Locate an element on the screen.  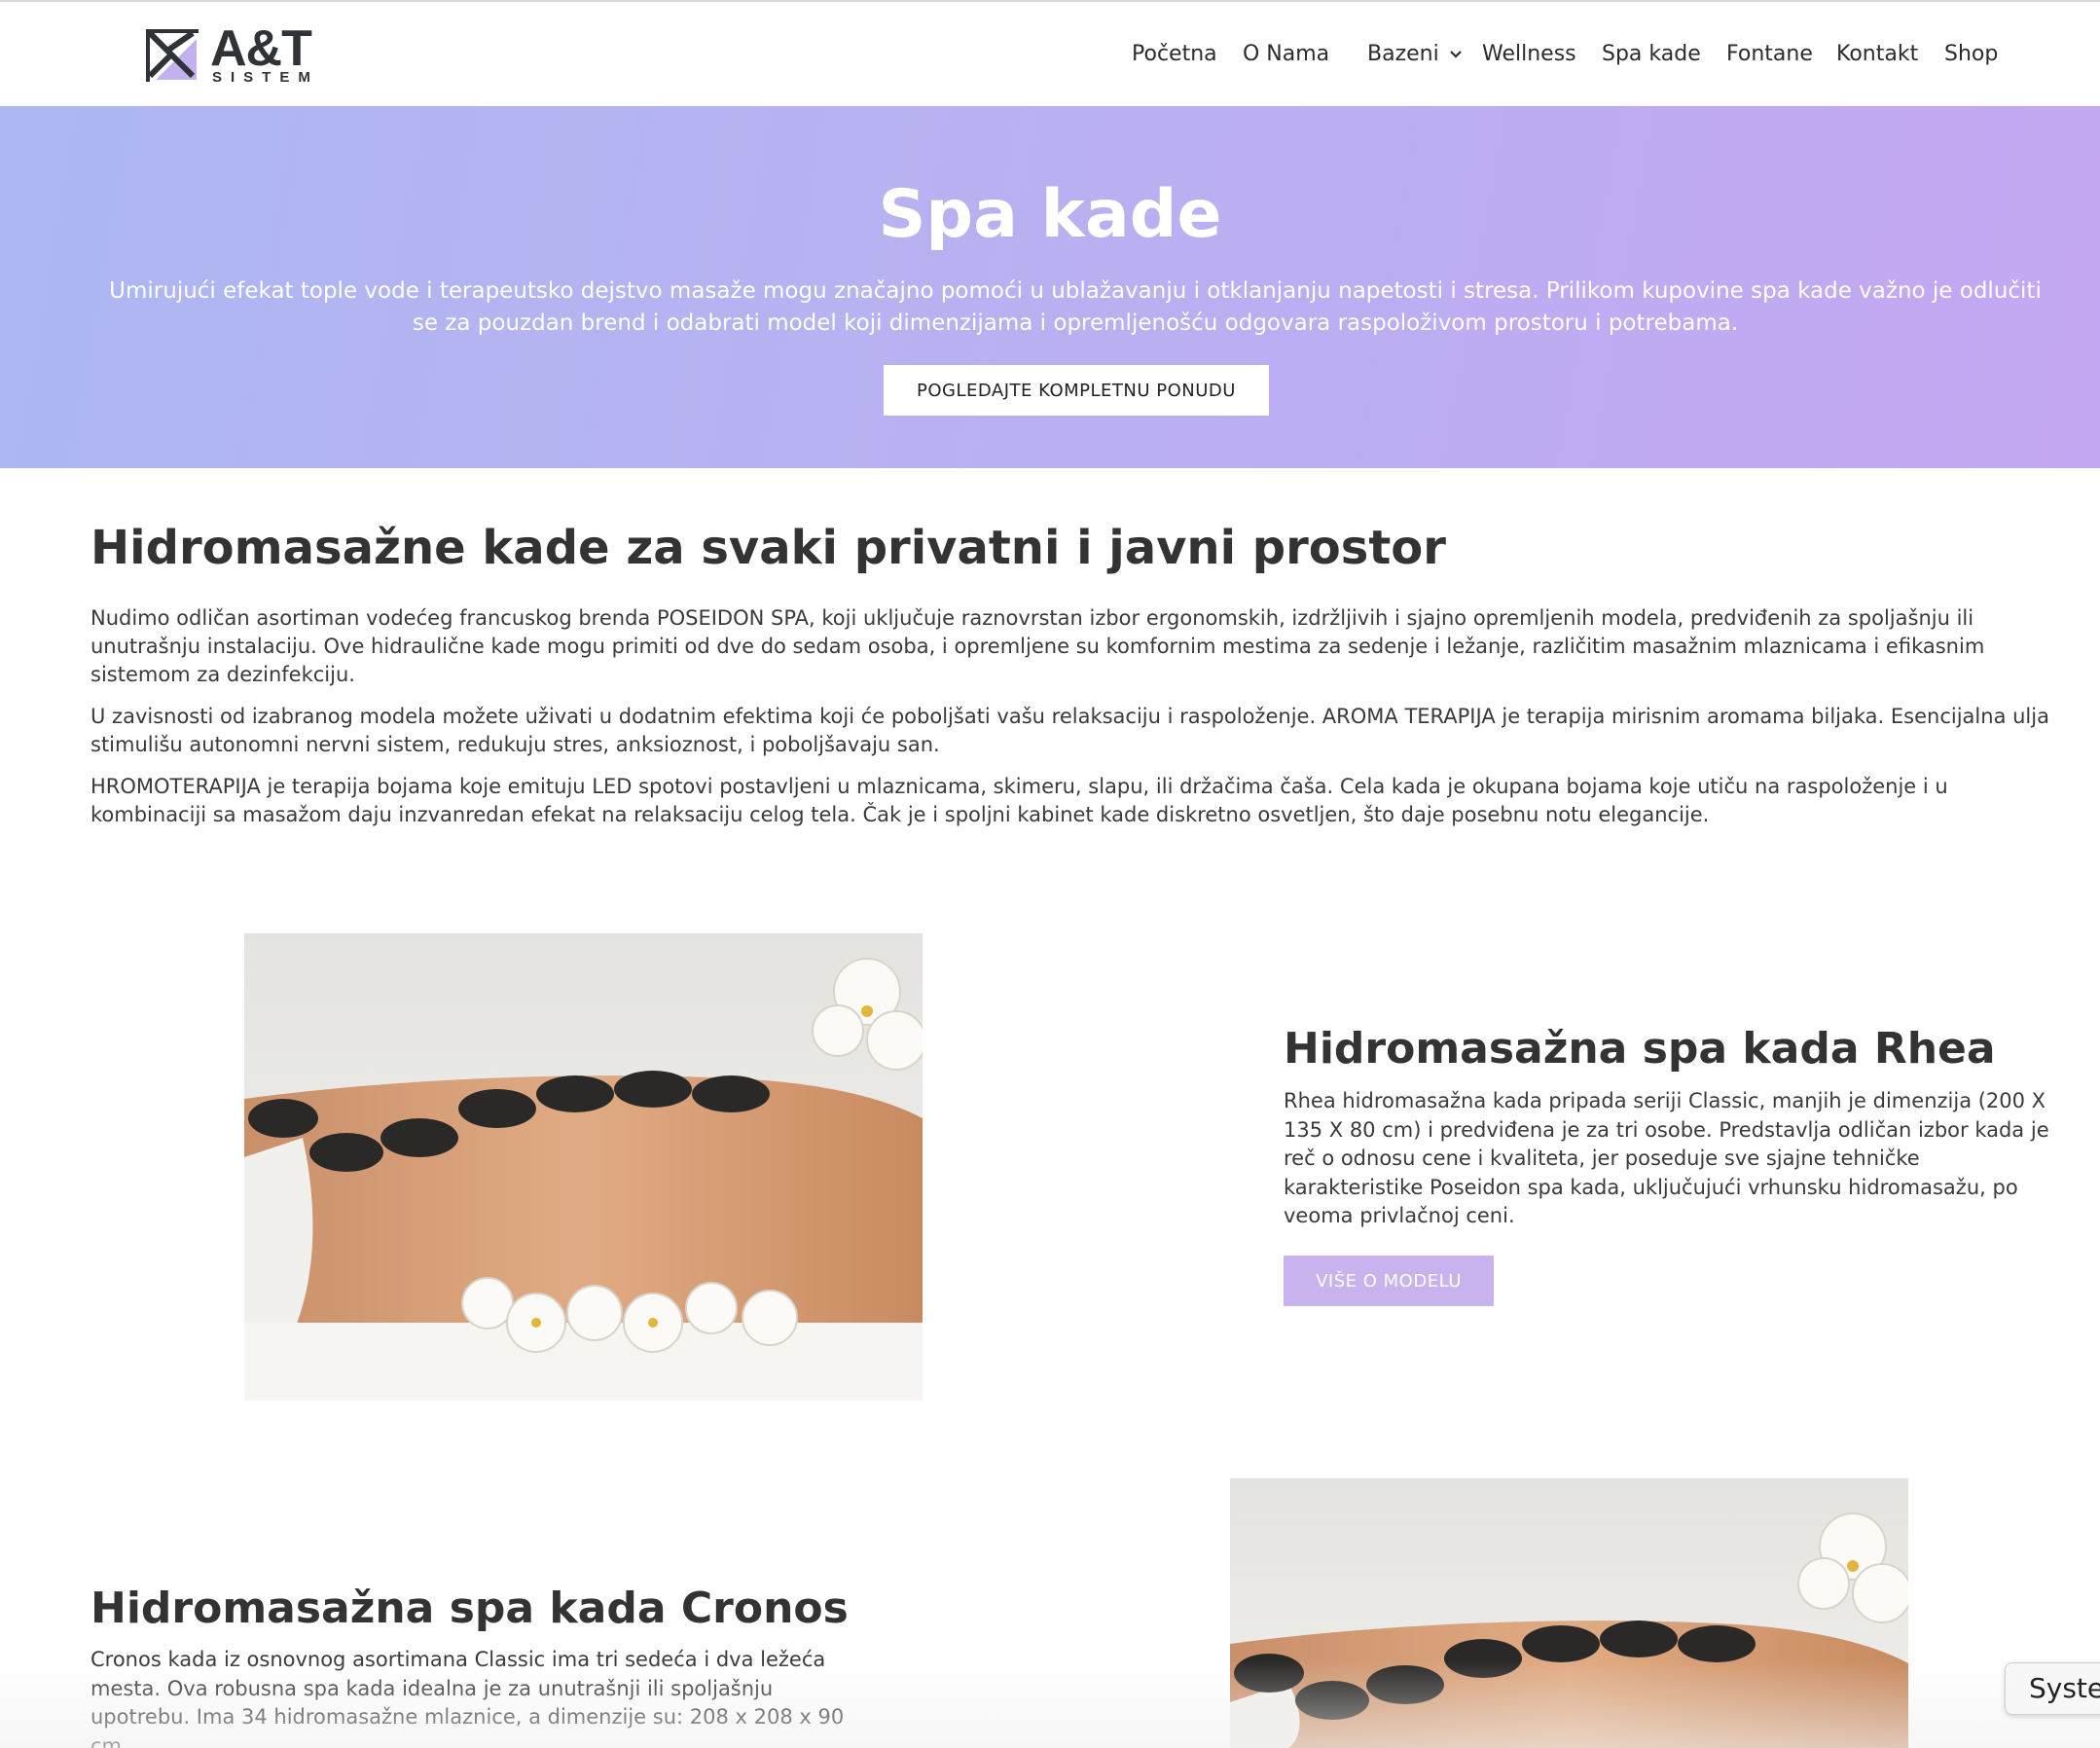
page-title: Spa kade is located at coordinates (1050, 214).